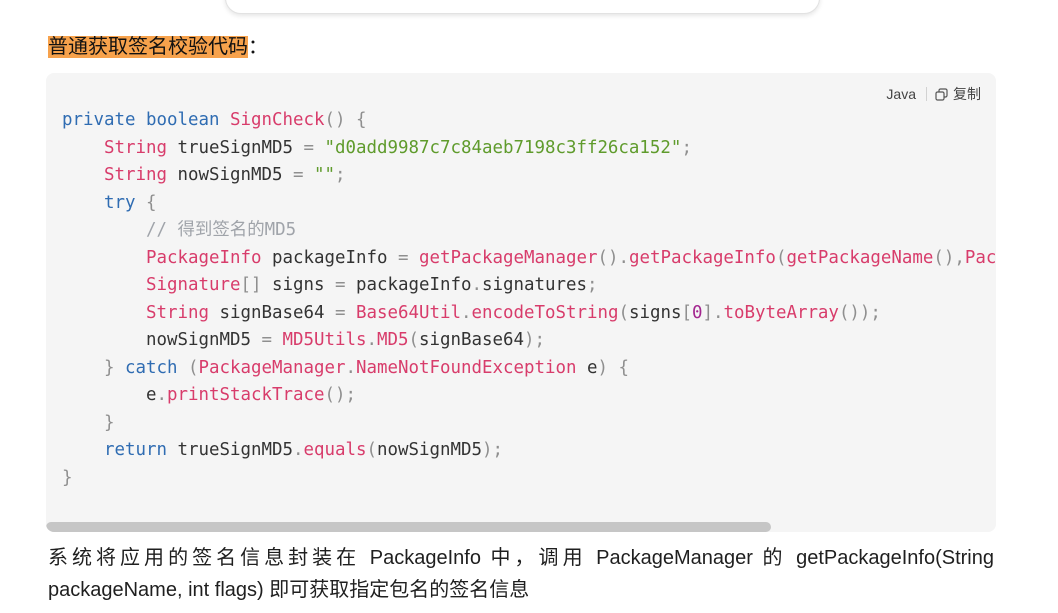 This screenshot has height=613, width=1058. Describe the element at coordinates (686, 312) in the screenshot. I see `code-token: [` at that location.